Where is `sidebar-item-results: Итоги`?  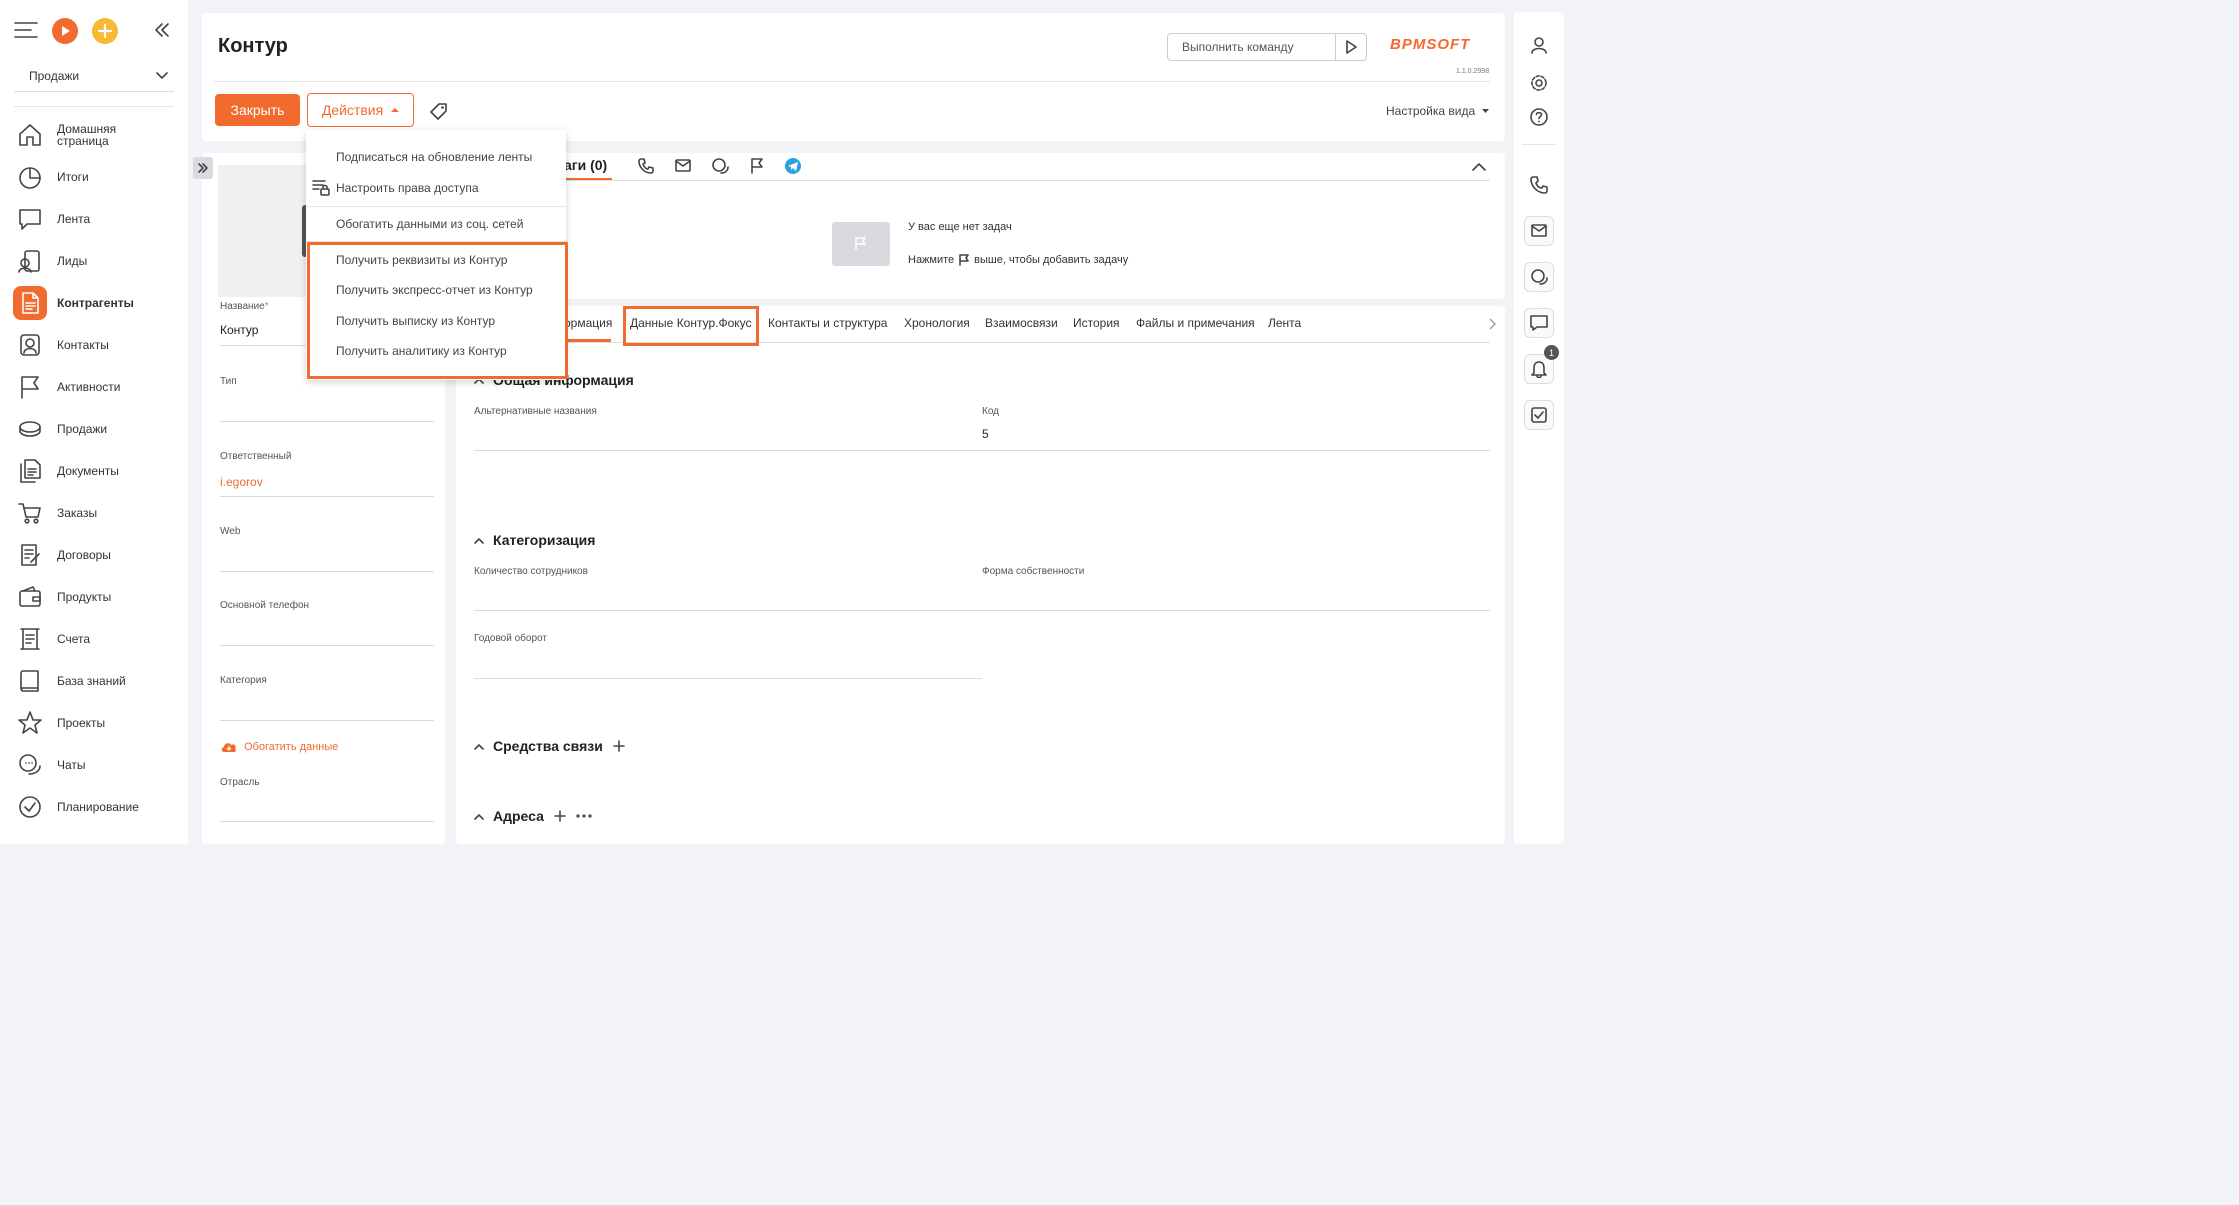 sidebar-item-results: Итоги is located at coordinates (98, 177).